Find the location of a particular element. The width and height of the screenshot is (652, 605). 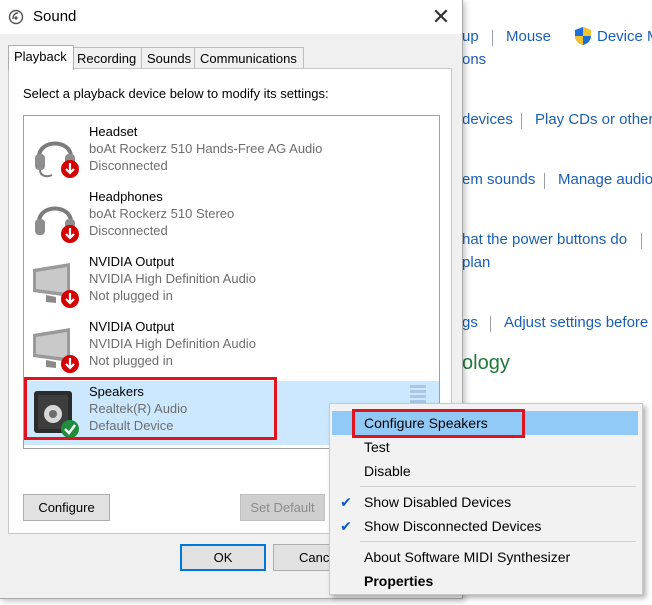

link-power-buttons-fragment: hat the power buttons do is located at coordinates (544, 239).